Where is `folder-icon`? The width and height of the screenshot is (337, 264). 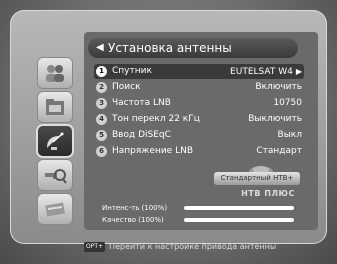
folder-icon is located at coordinates (55, 107).